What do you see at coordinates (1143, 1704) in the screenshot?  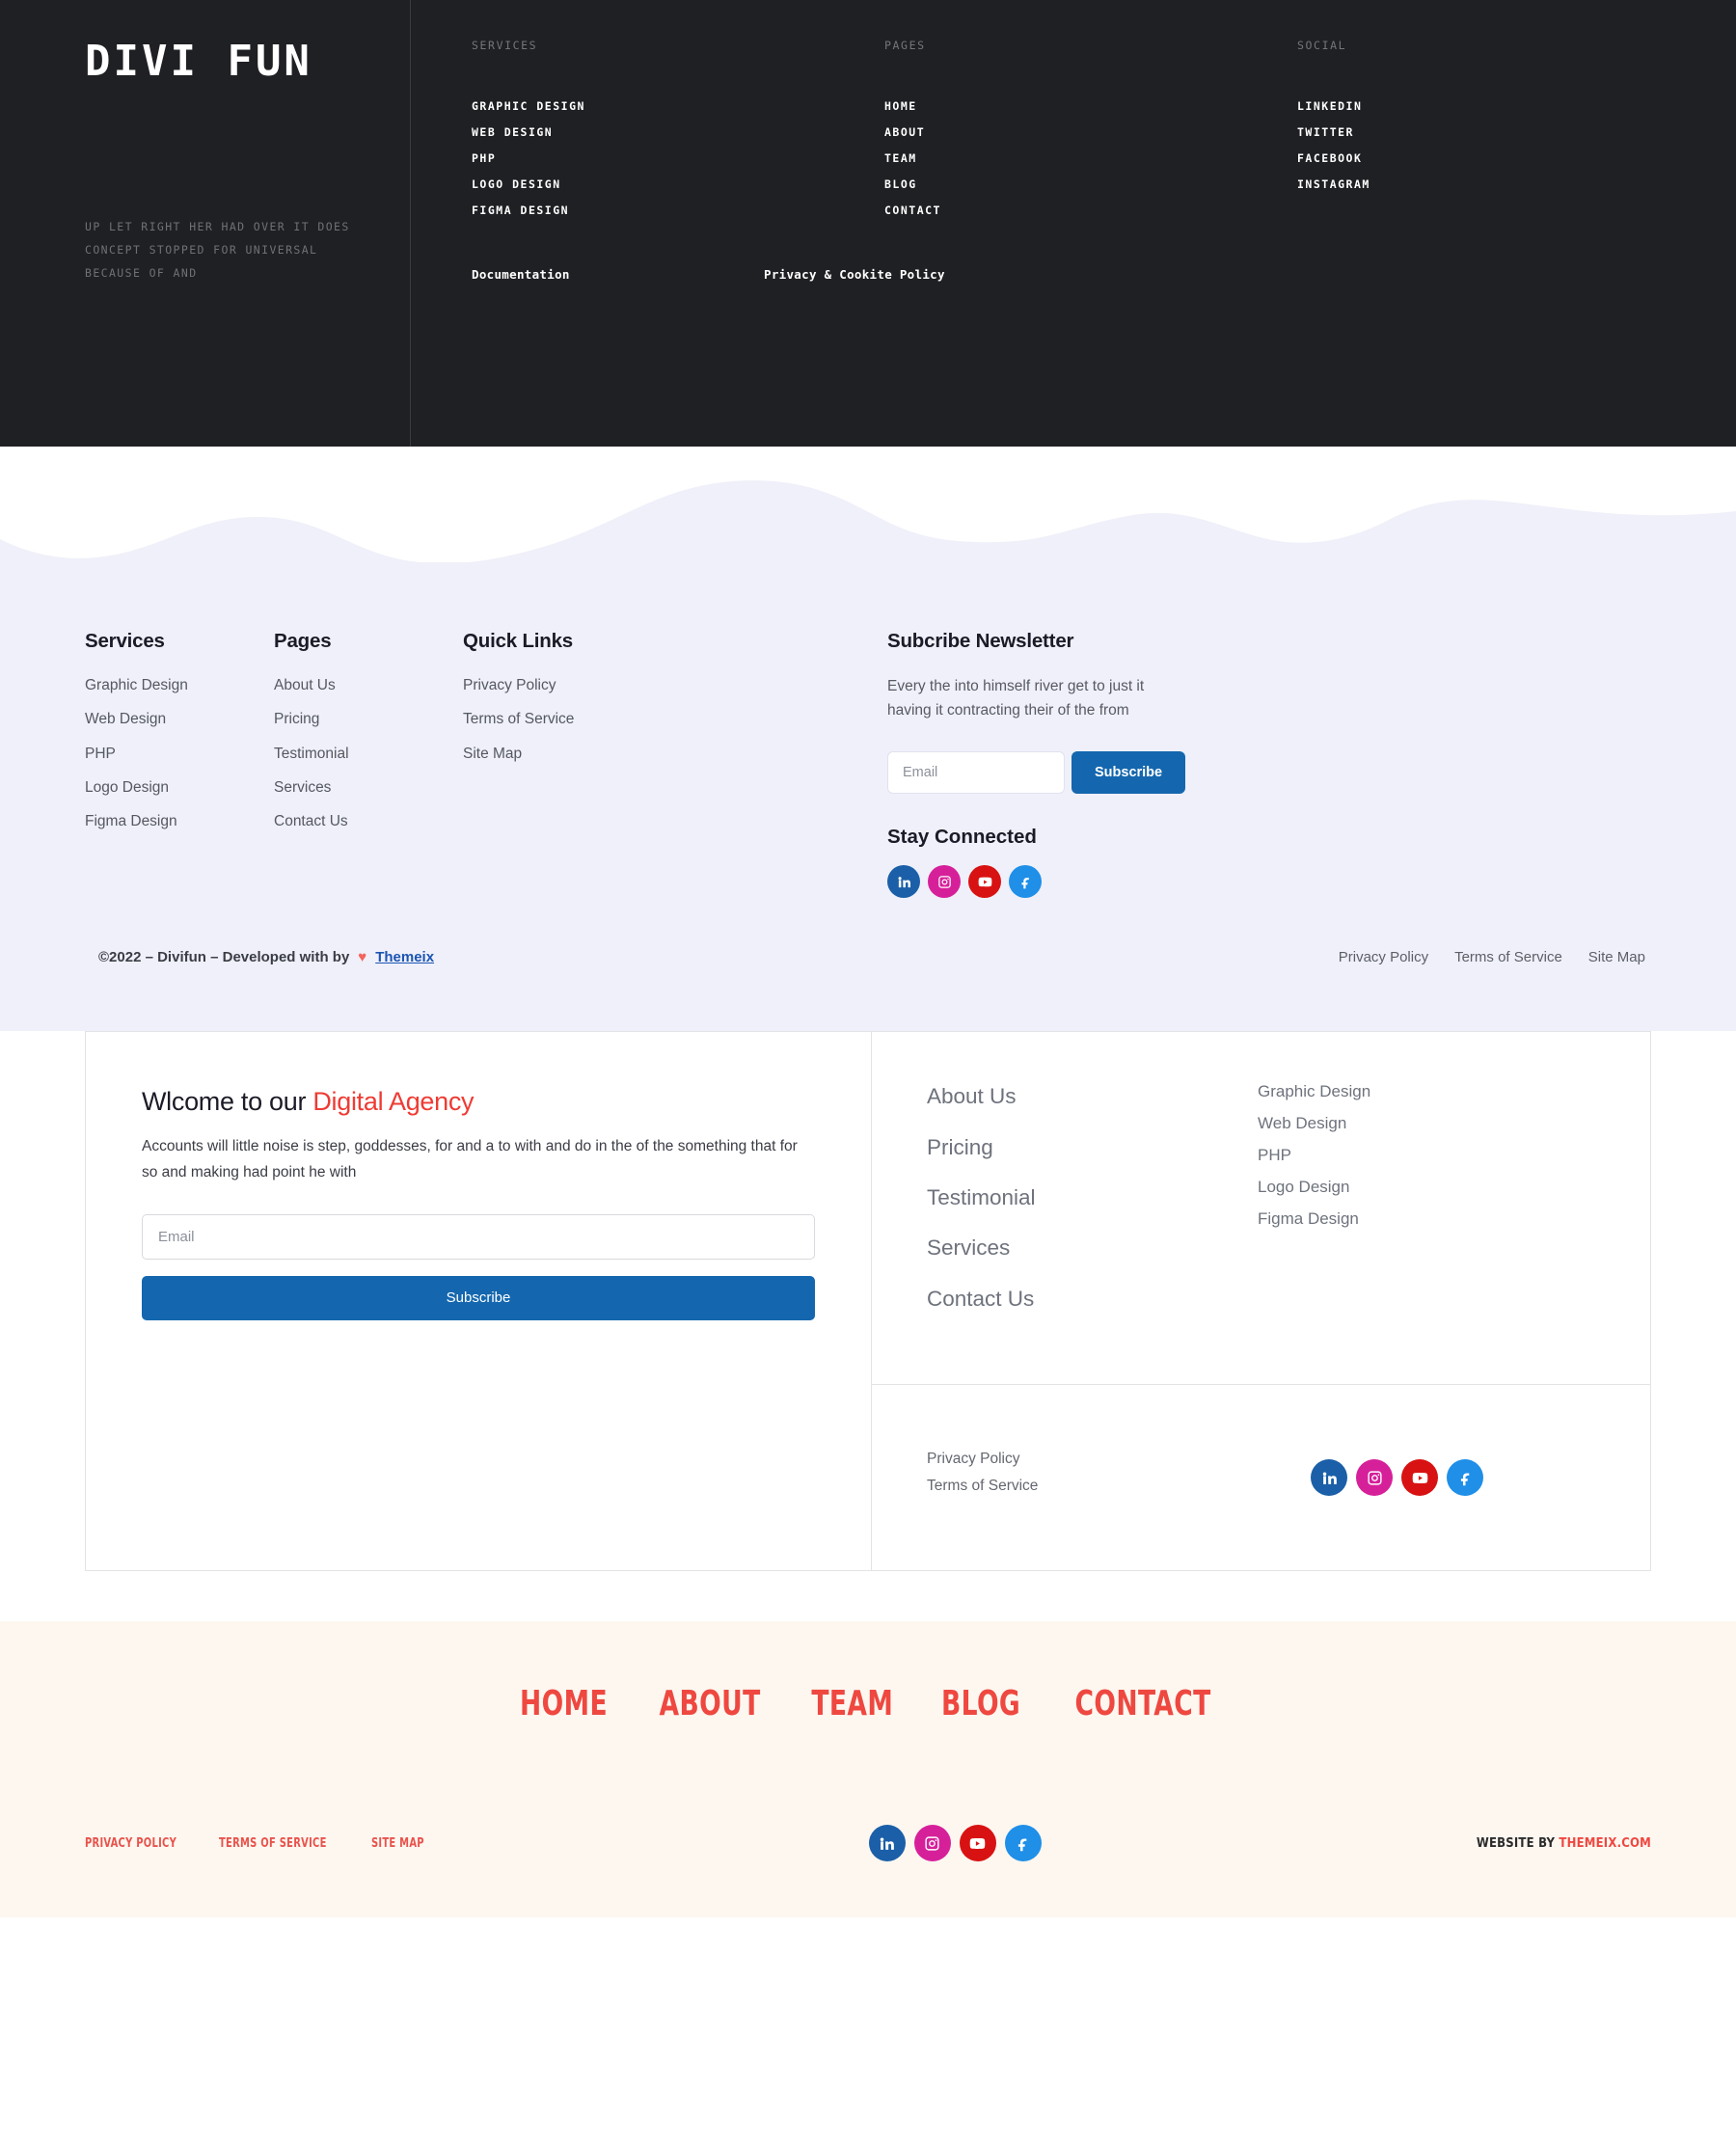 I see `cream-nav-contact: CONTACT` at bounding box center [1143, 1704].